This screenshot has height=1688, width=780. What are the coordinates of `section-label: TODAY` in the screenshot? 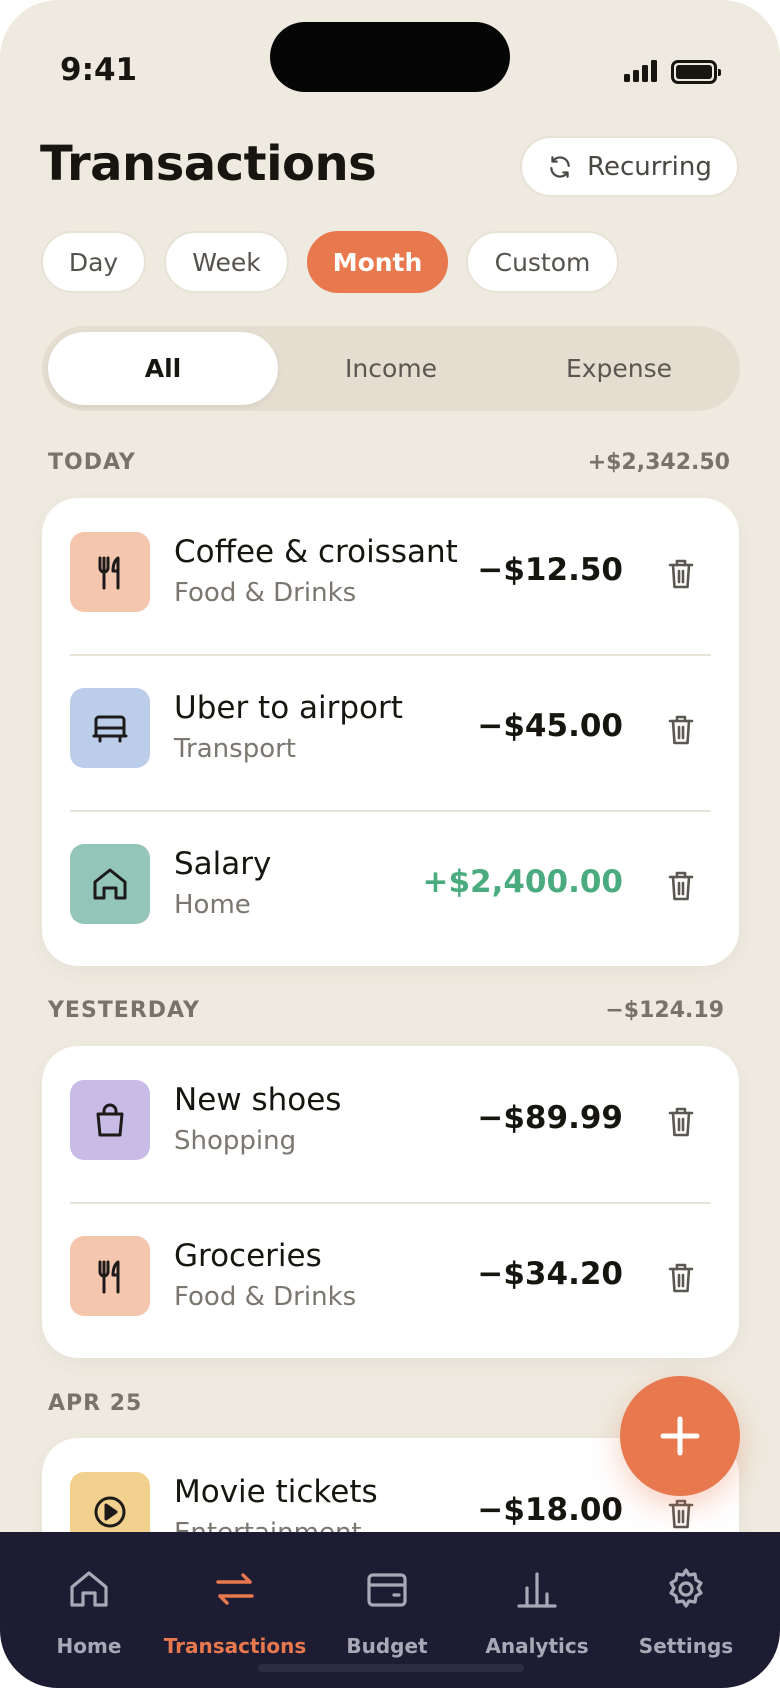 It's located at (92, 462).